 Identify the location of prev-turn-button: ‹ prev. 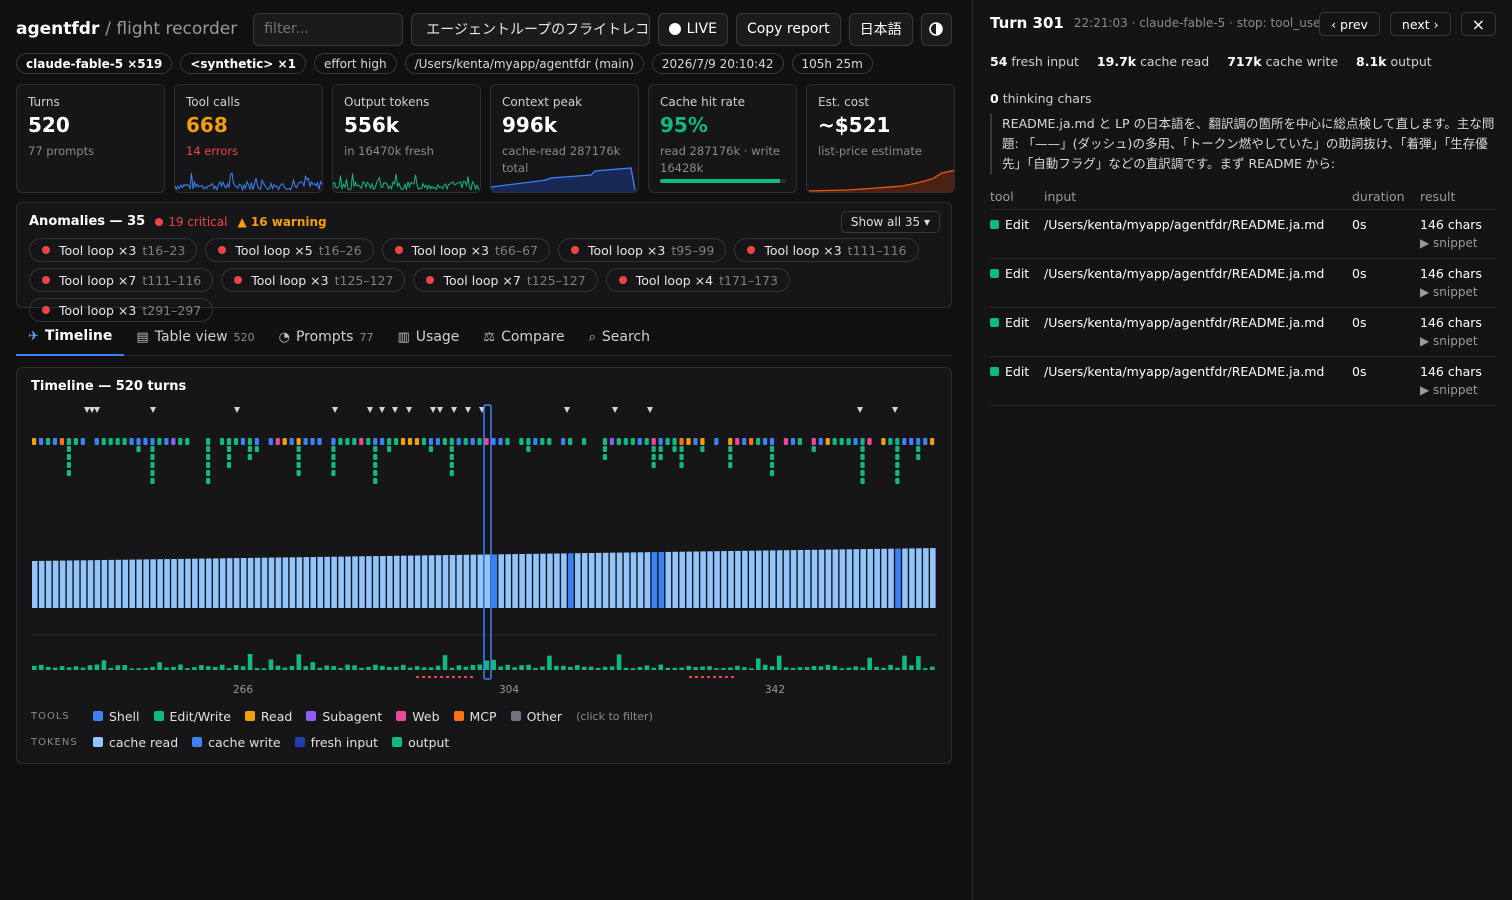
(1349, 24).